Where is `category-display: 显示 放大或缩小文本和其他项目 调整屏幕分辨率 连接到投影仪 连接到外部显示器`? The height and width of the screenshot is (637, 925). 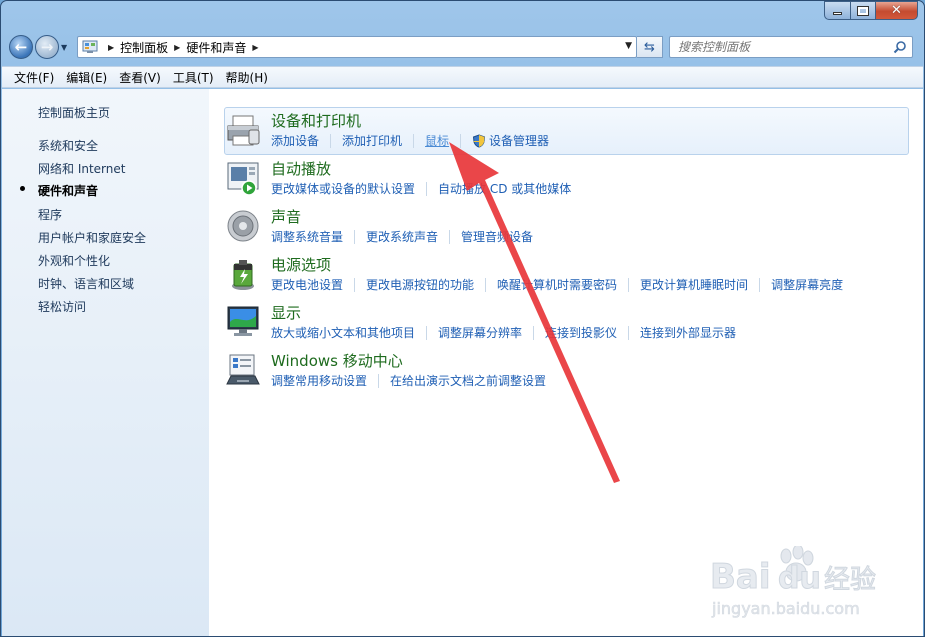
category-display: 显示 放大或缩小文本和其他项目 调整屏幕分辨率 连接到投影仪 连接到外部显示器 is located at coordinates (570, 324).